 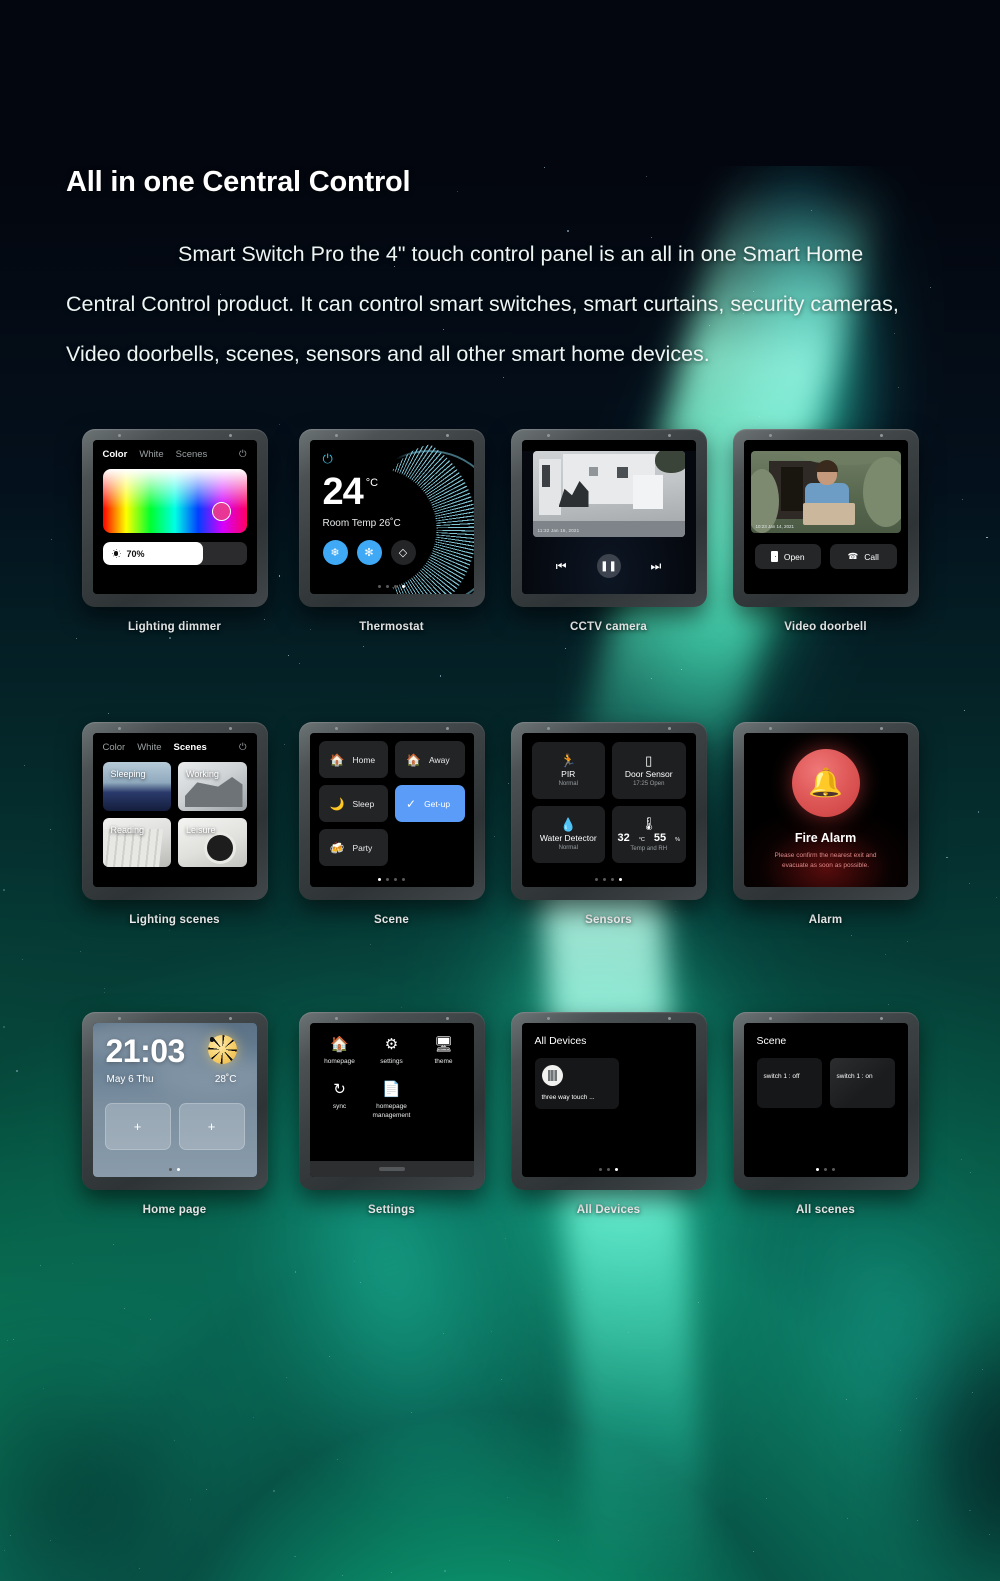 What do you see at coordinates (561, 566) in the screenshot?
I see `previous-icon: ⏮` at bounding box center [561, 566].